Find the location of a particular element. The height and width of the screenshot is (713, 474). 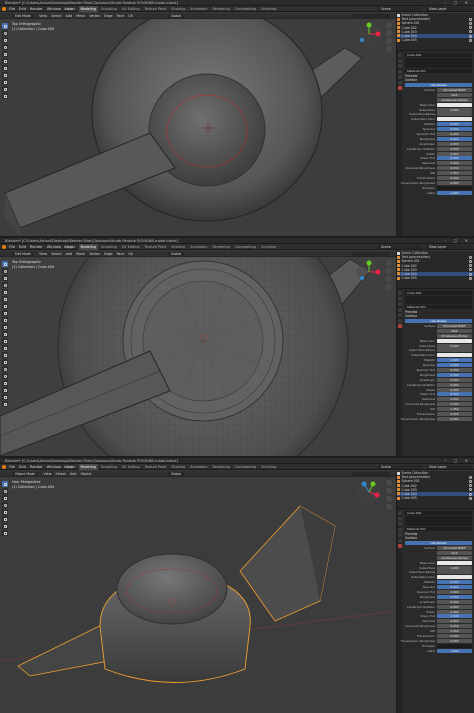

rip-icon is located at coordinates (5, 404).